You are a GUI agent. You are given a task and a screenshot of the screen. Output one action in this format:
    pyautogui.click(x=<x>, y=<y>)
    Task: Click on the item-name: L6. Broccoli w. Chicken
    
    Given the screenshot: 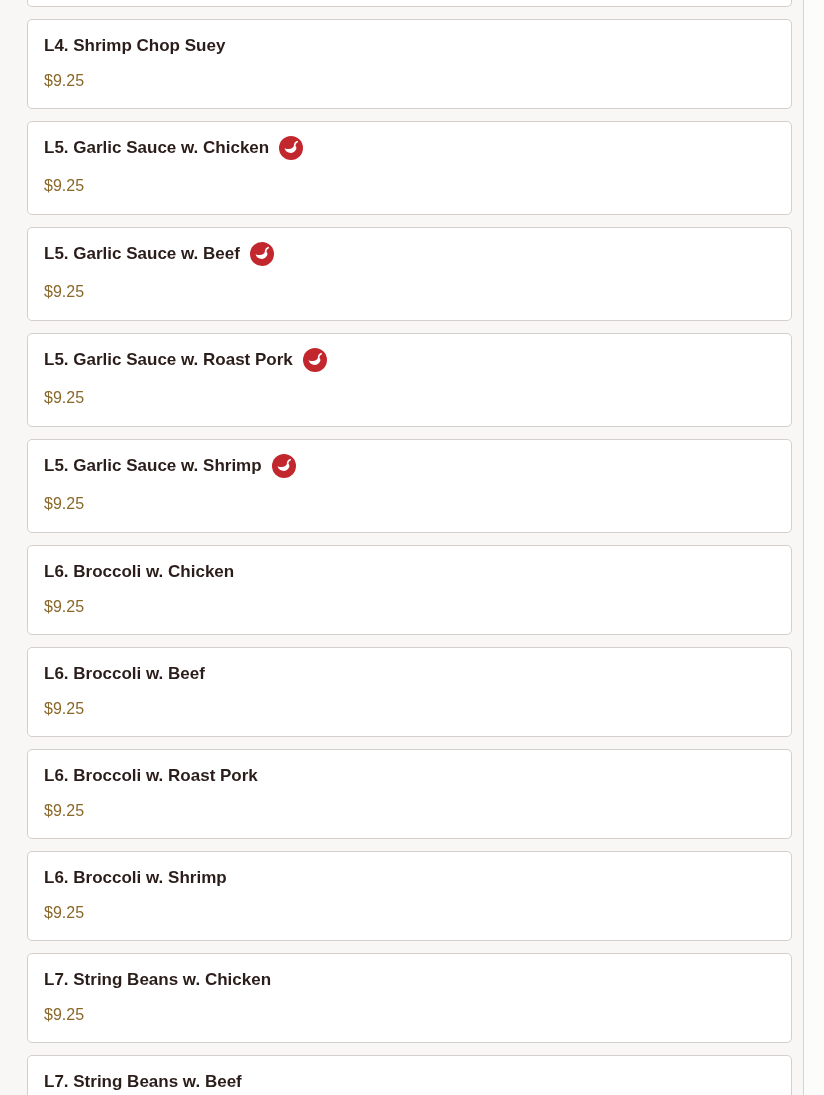 What is the action you would take?
    pyautogui.click(x=139, y=572)
    